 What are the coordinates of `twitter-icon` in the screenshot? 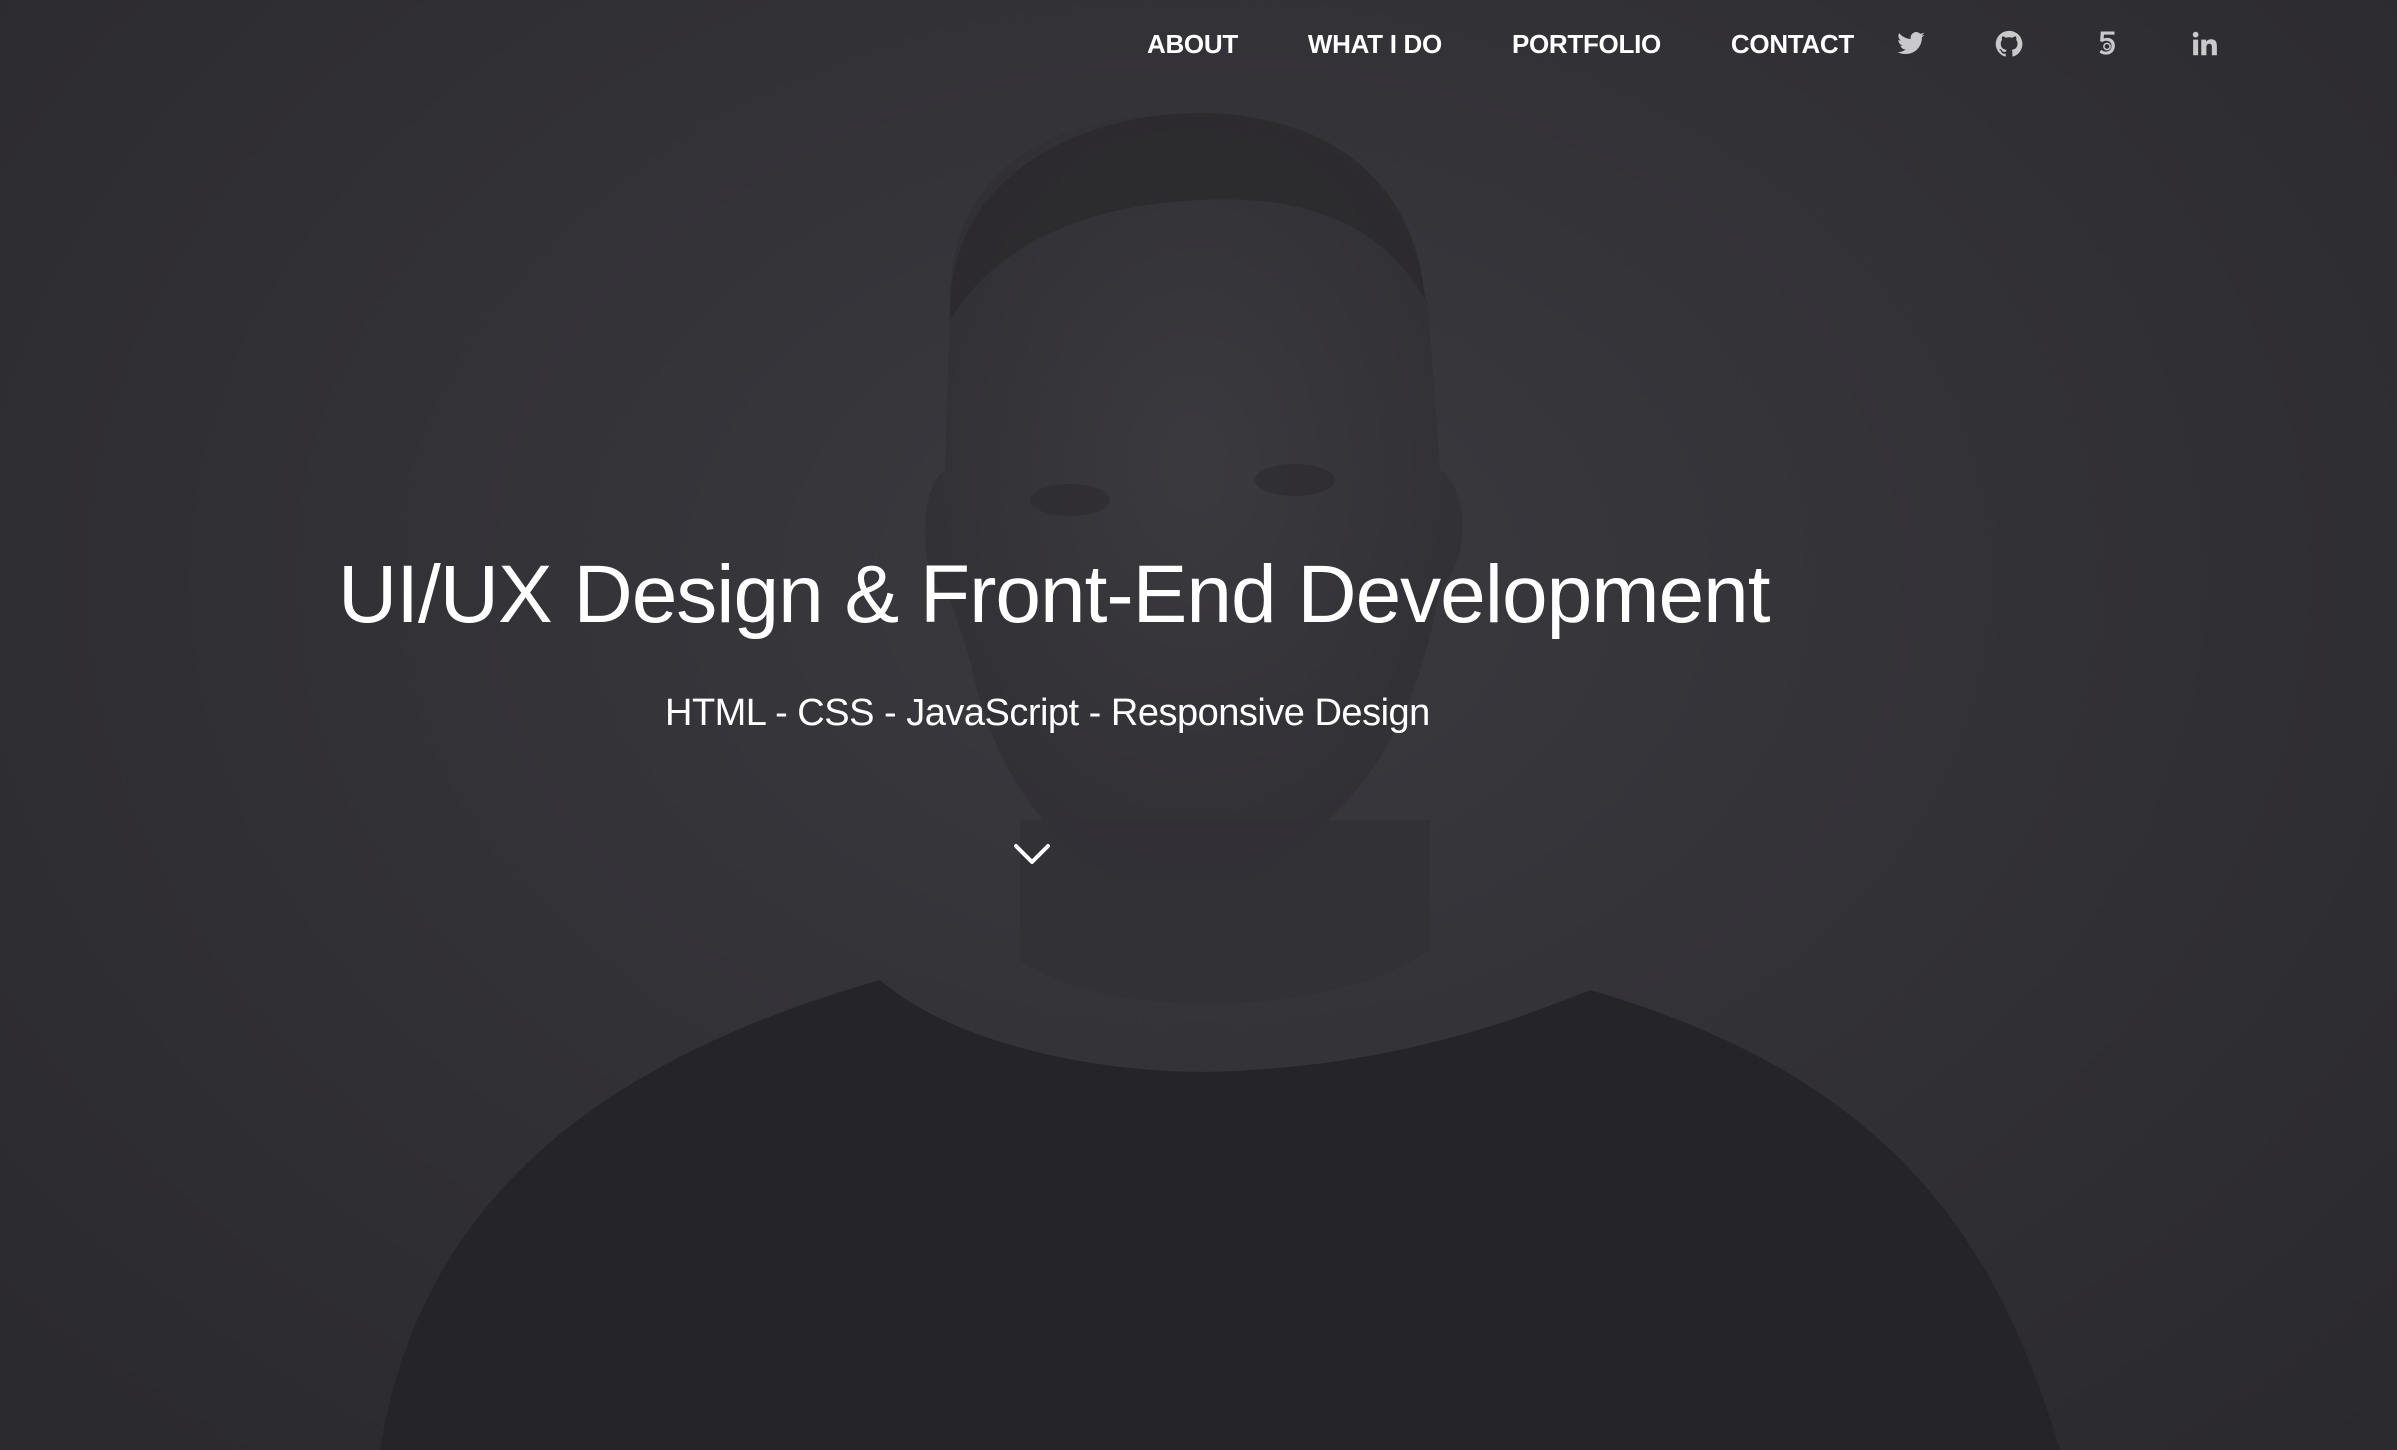 It's located at (1911, 44).